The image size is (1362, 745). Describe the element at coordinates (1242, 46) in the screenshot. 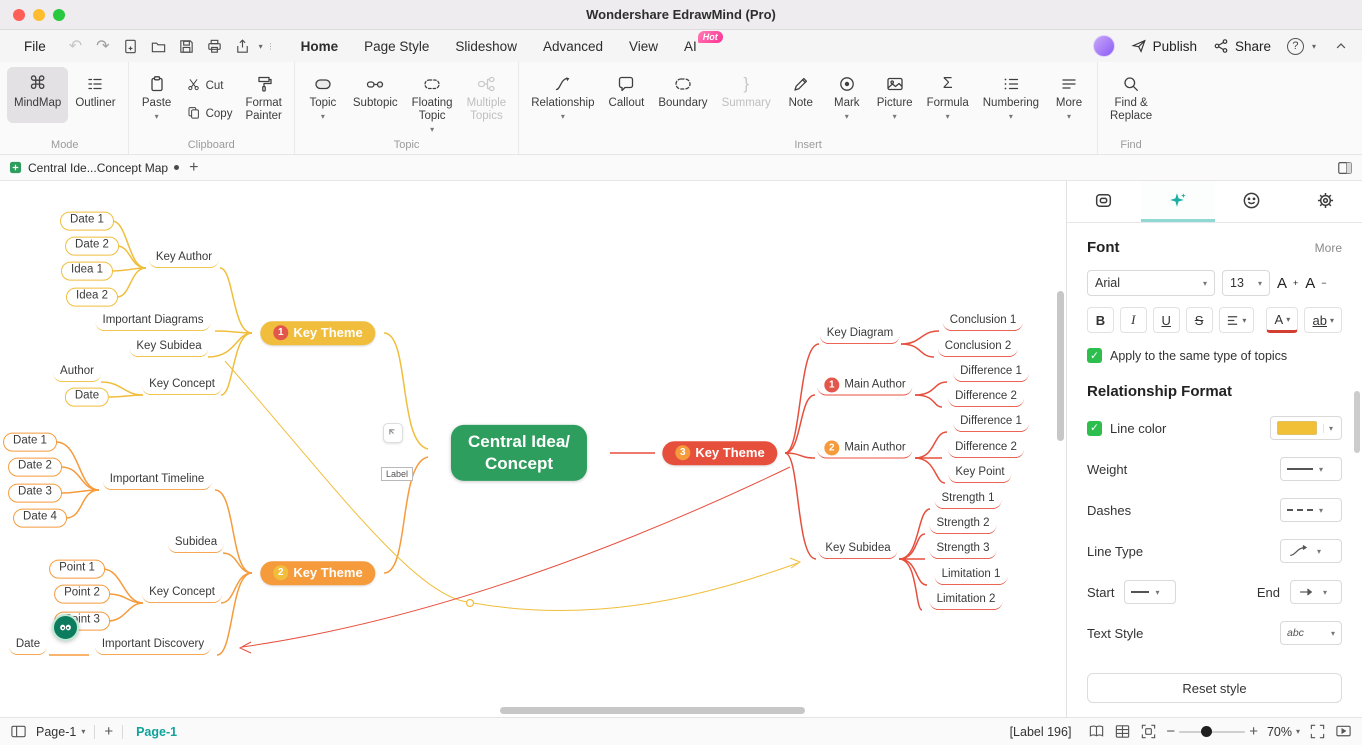

I see `share-button: Share` at that location.